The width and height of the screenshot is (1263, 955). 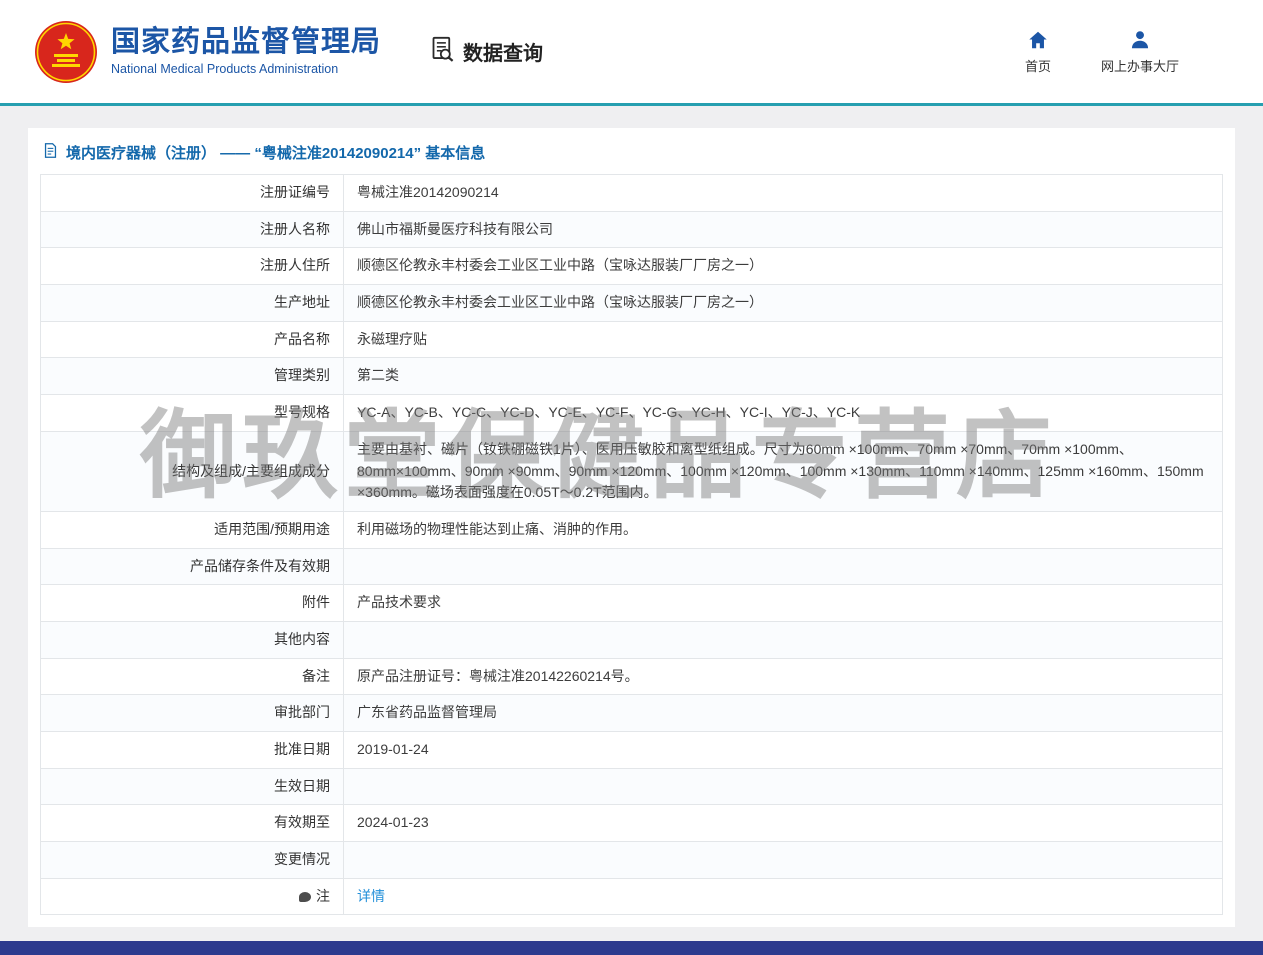 I want to click on org-name-en: National Medical Products Administration, so click(x=225, y=69).